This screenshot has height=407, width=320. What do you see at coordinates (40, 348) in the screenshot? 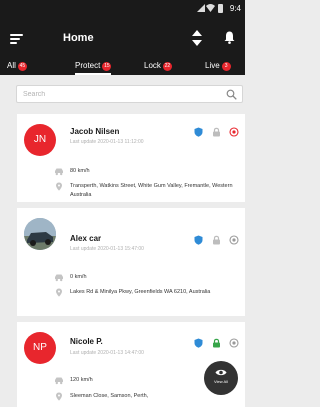
I see `avatar: NP` at bounding box center [40, 348].